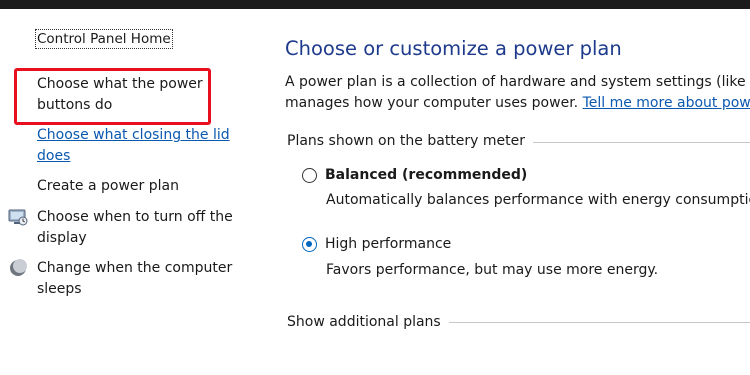 Image resolution: width=750 pixels, height=375 pixels. What do you see at coordinates (410, 141) in the screenshot?
I see `group-label: Plans shown on the battery meter` at bounding box center [410, 141].